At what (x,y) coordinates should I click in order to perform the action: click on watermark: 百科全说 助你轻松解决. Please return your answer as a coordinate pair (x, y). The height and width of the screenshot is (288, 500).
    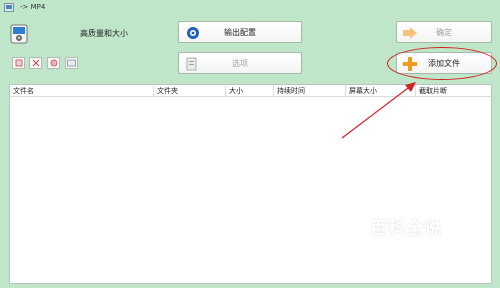
    Looking at the image, I should click on (406, 235).